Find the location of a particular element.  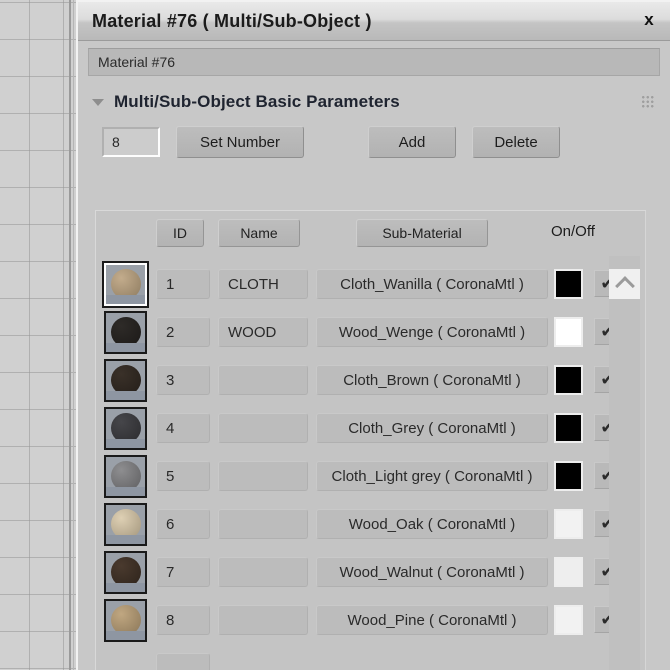

rollout-button-row: 8 Set Number Add Delete is located at coordinates (374, 142).